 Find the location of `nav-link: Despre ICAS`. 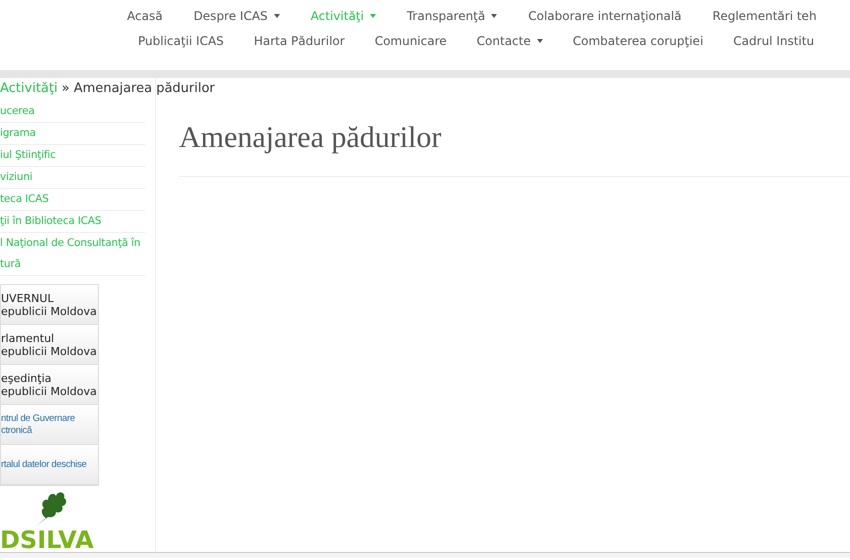

nav-link: Despre ICAS is located at coordinates (237, 16).